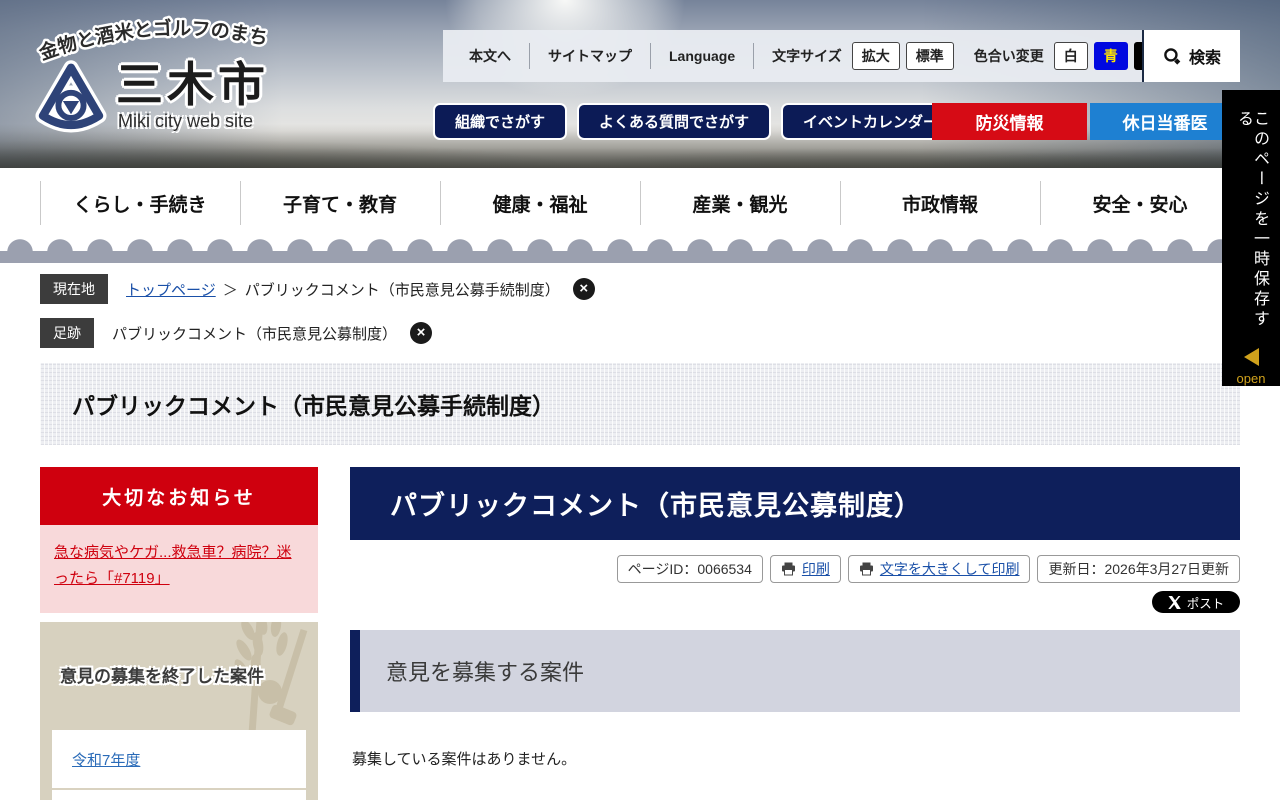 This screenshot has width=1280, height=800. I want to click on breadcrumb: 現在地 トップページ ＞ パブリックコメント（市民意見公募手続制度） ×, so click(317, 289).